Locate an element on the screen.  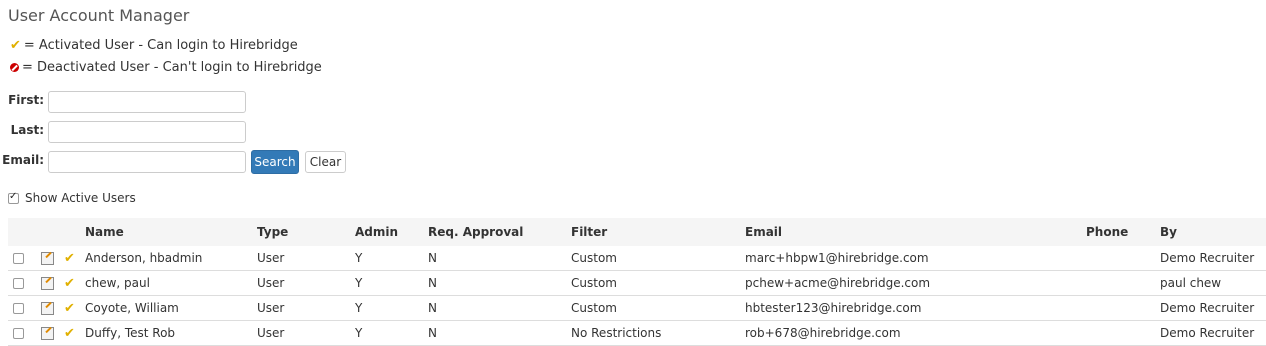
header-type: Type is located at coordinates (272, 232).